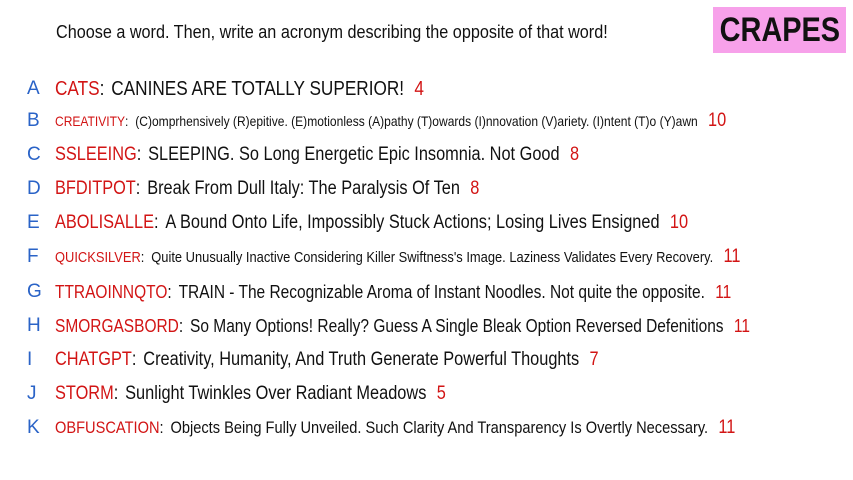 The width and height of the screenshot is (853, 480). What do you see at coordinates (594, 359) in the screenshot?
I see `entry-score: 7` at bounding box center [594, 359].